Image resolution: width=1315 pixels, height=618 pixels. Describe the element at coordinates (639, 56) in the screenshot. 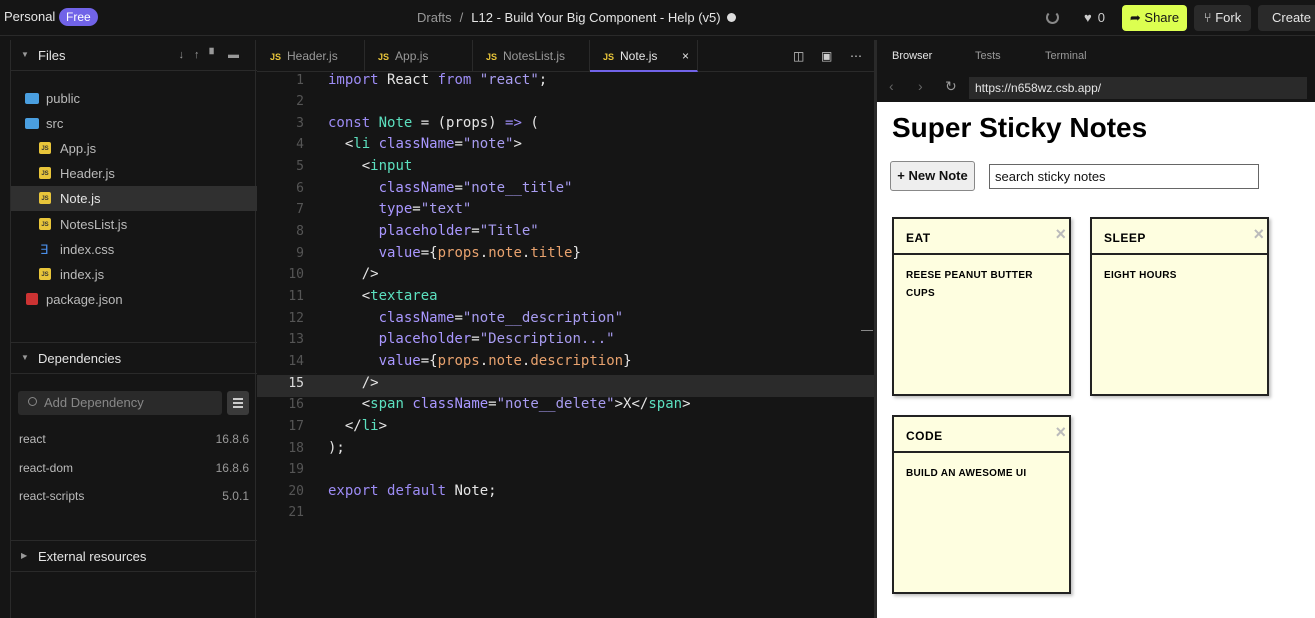

I see `tab-label: Note.js` at that location.